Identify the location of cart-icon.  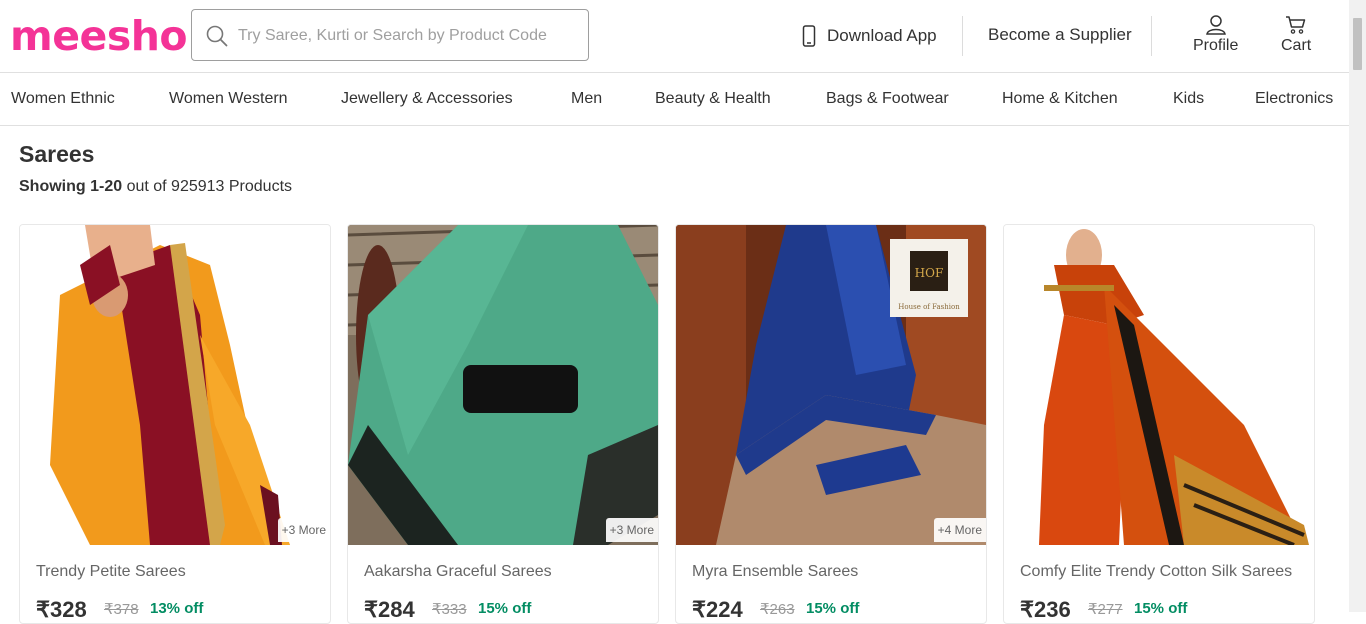
(1296, 25).